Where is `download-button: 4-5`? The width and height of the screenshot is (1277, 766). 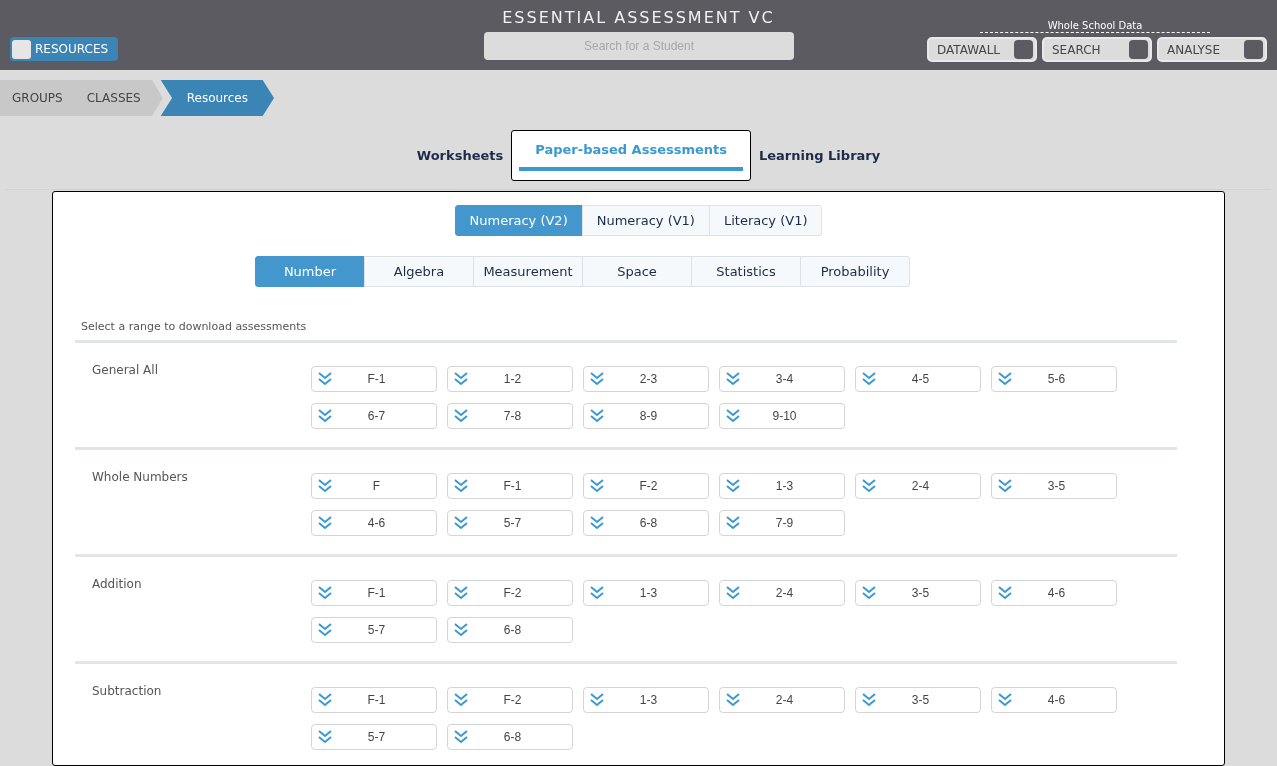 download-button: 4-5 is located at coordinates (918, 378).